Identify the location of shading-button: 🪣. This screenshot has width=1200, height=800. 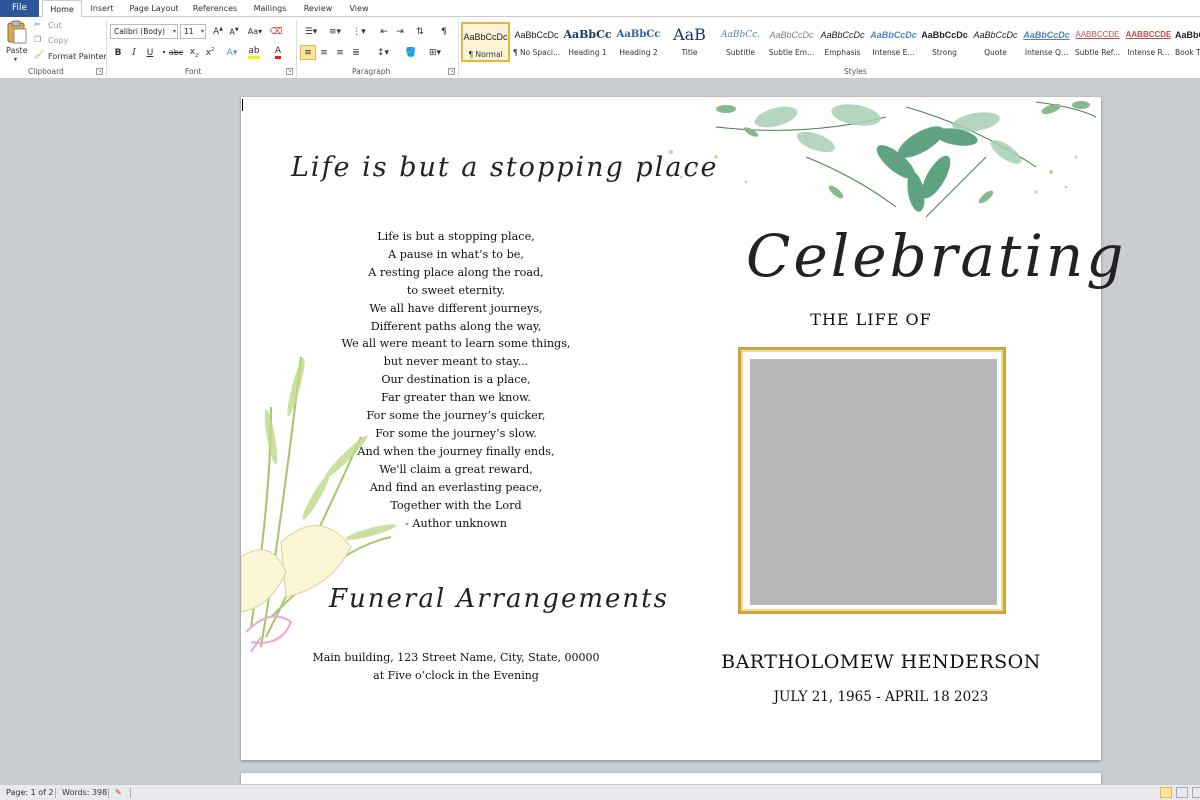
(411, 52).